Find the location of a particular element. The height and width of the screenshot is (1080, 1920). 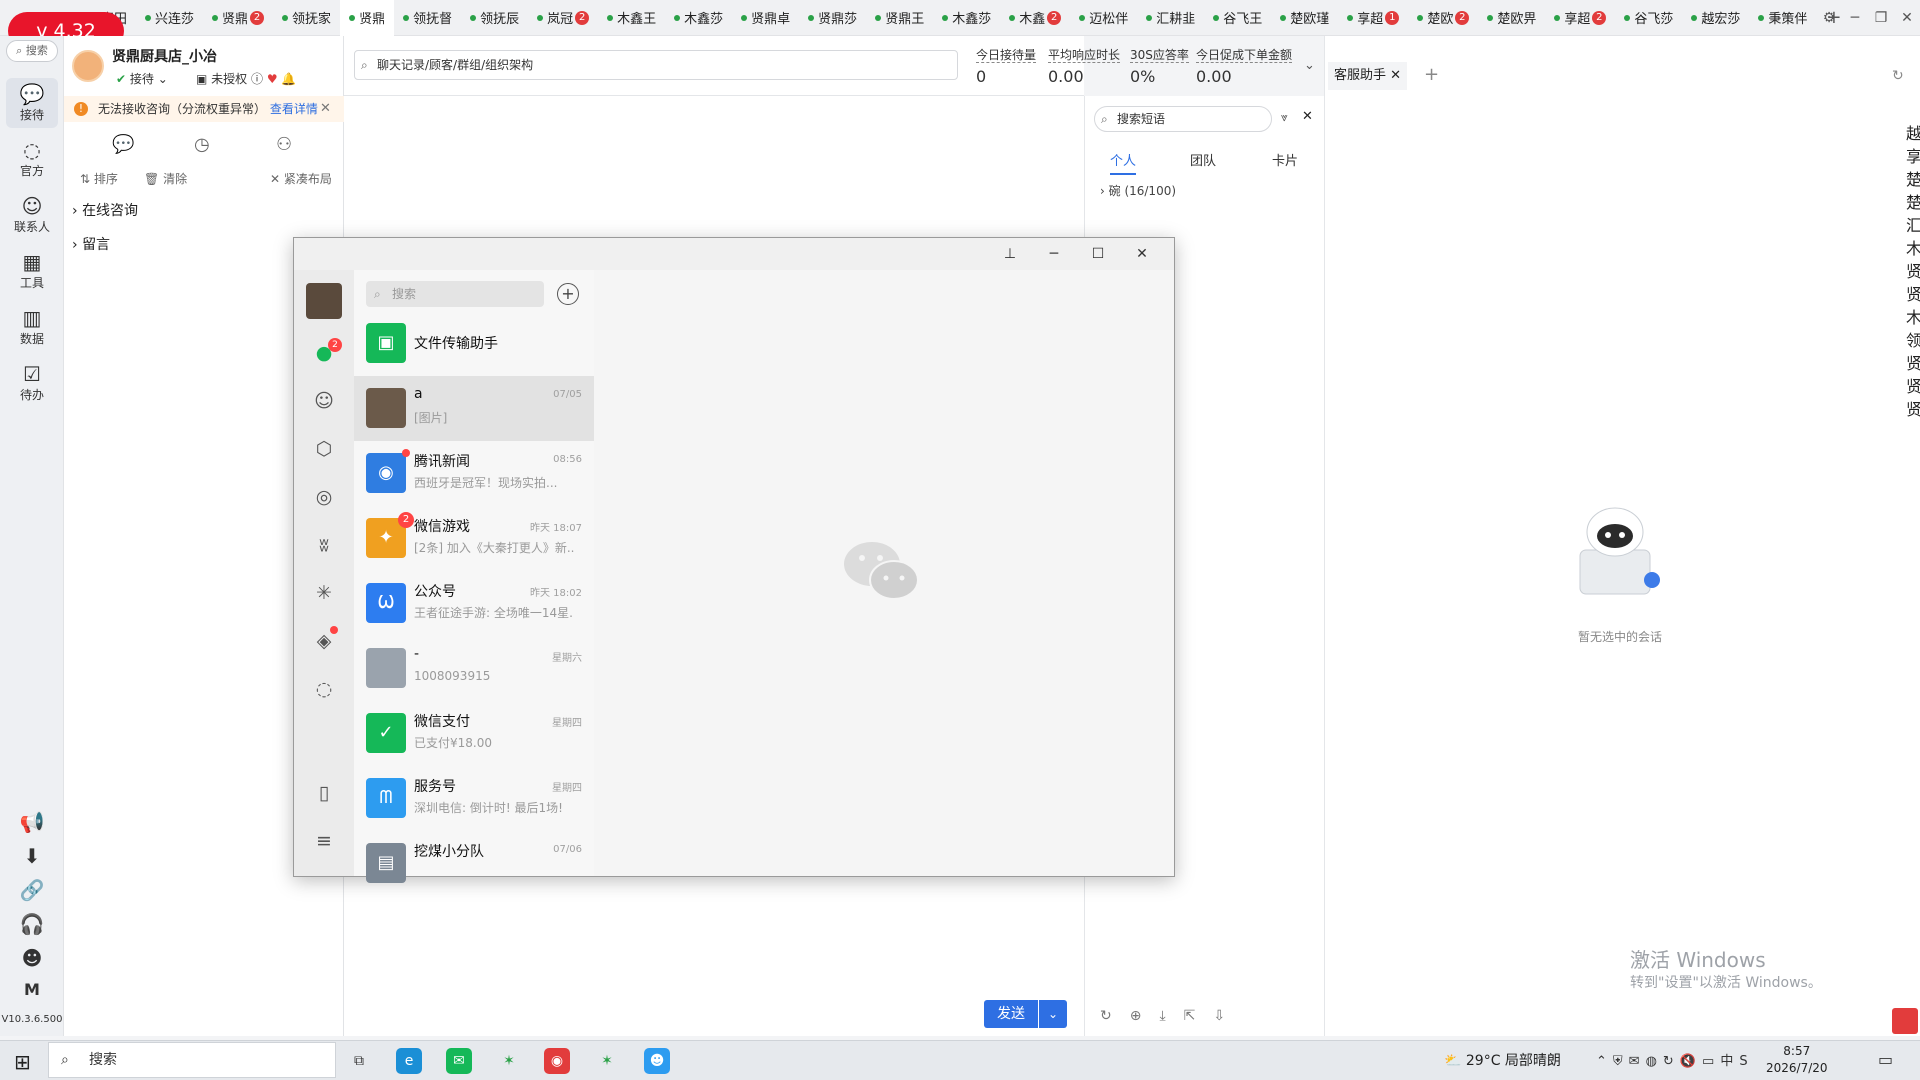

video-channel-icon: ʬ is located at coordinates (324, 545).